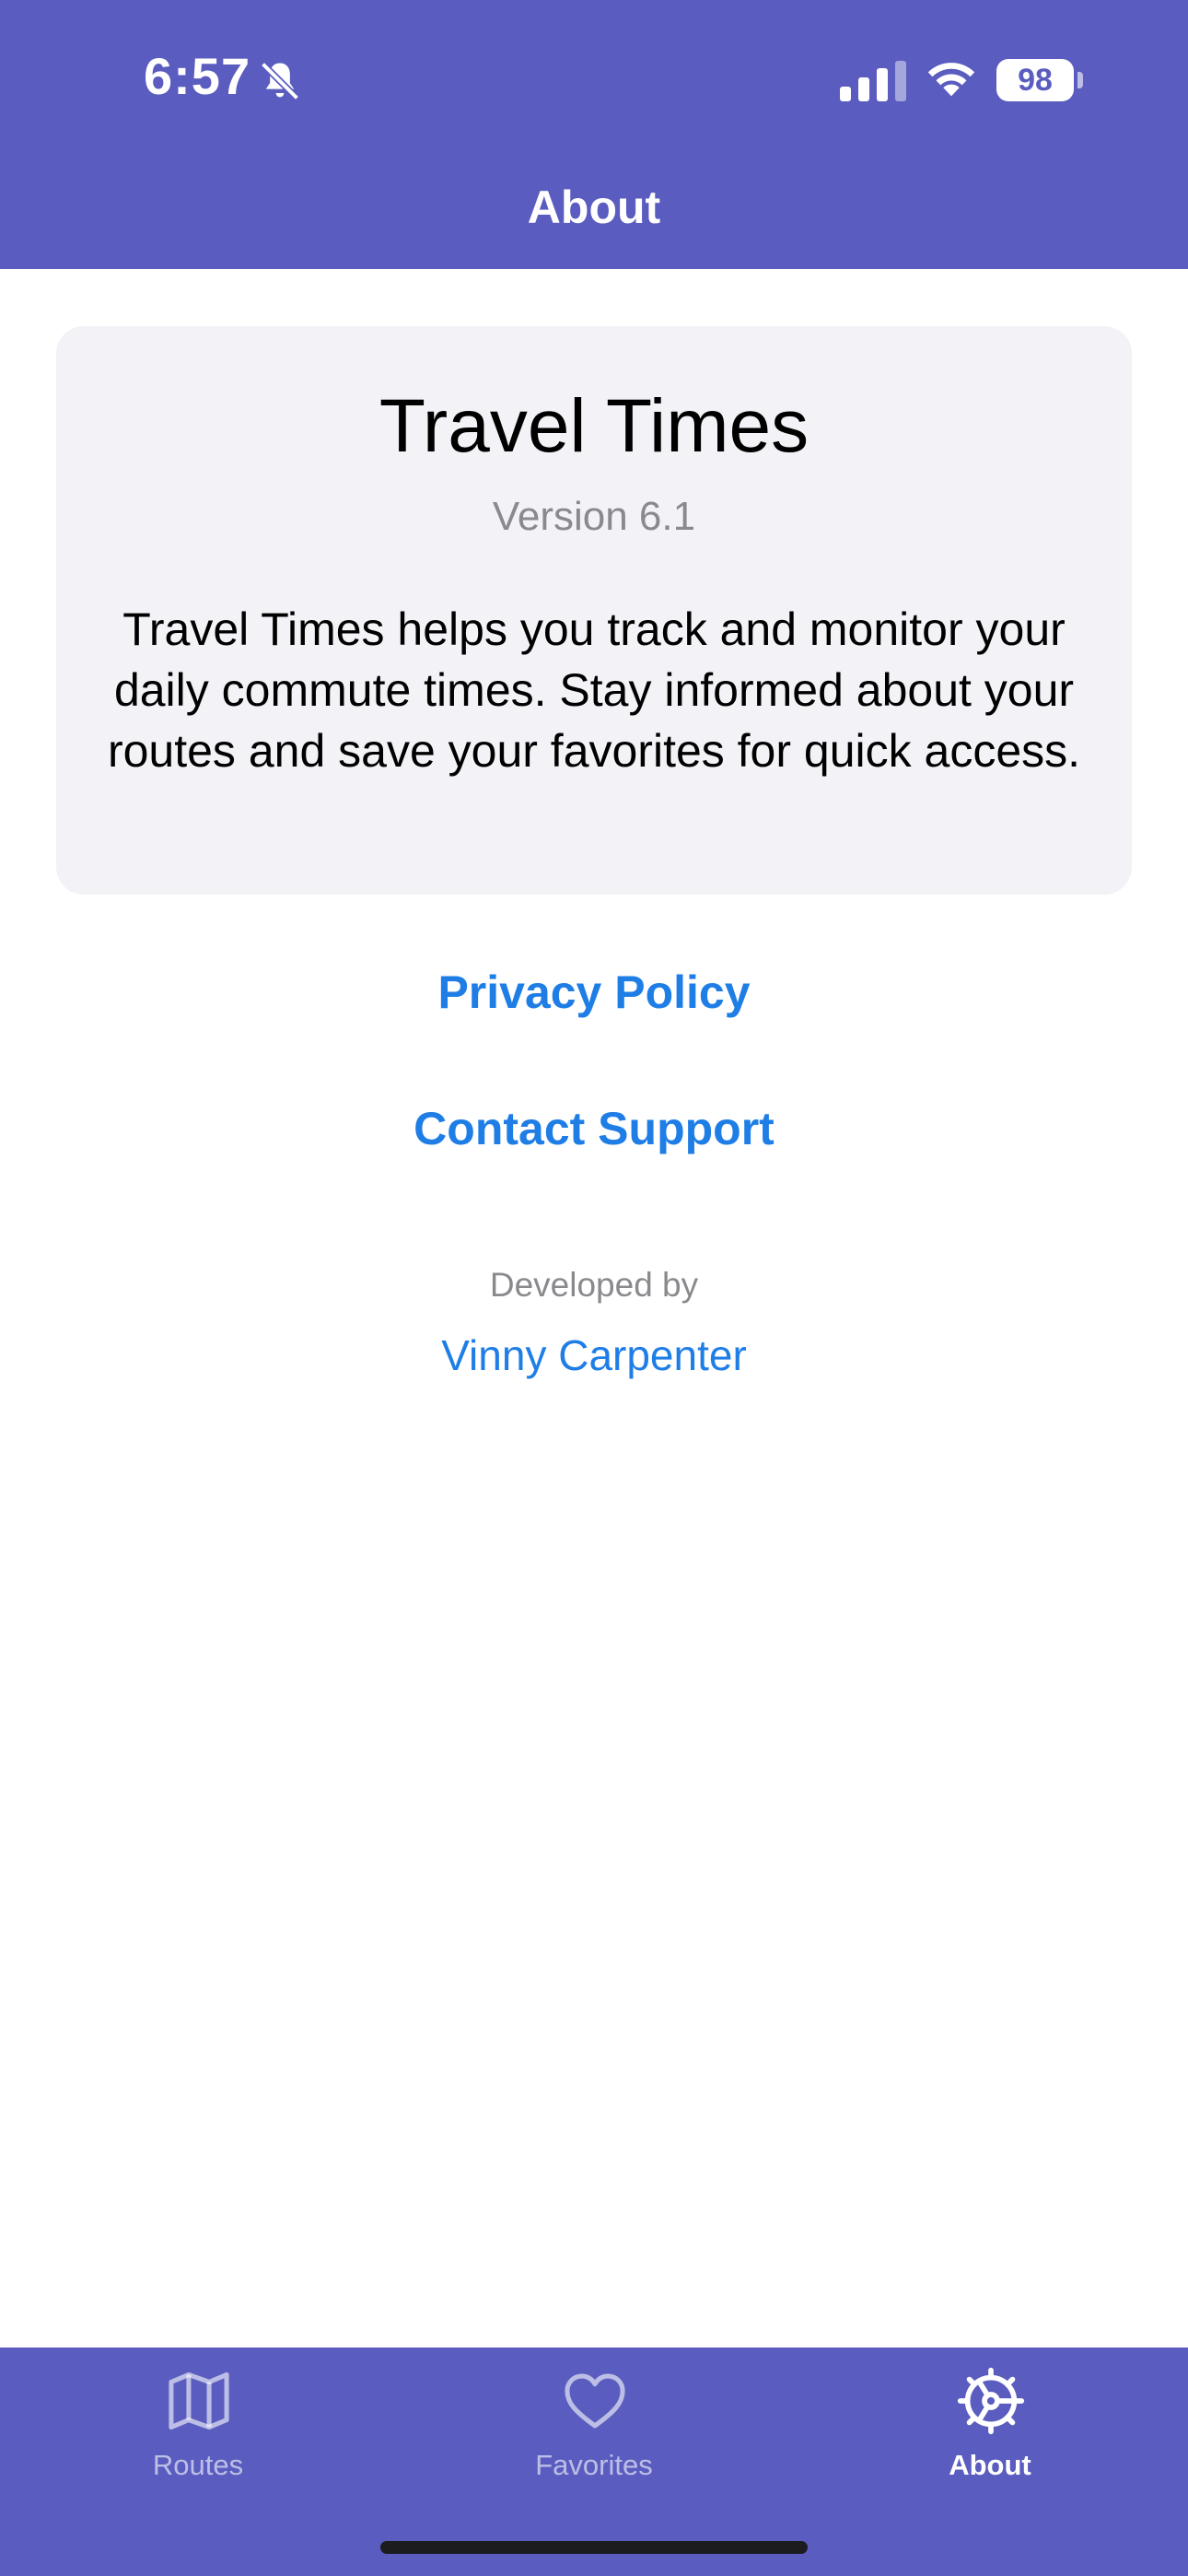 The width and height of the screenshot is (1188, 2576). What do you see at coordinates (1035, 80) in the screenshot?
I see `battery-level: 98` at bounding box center [1035, 80].